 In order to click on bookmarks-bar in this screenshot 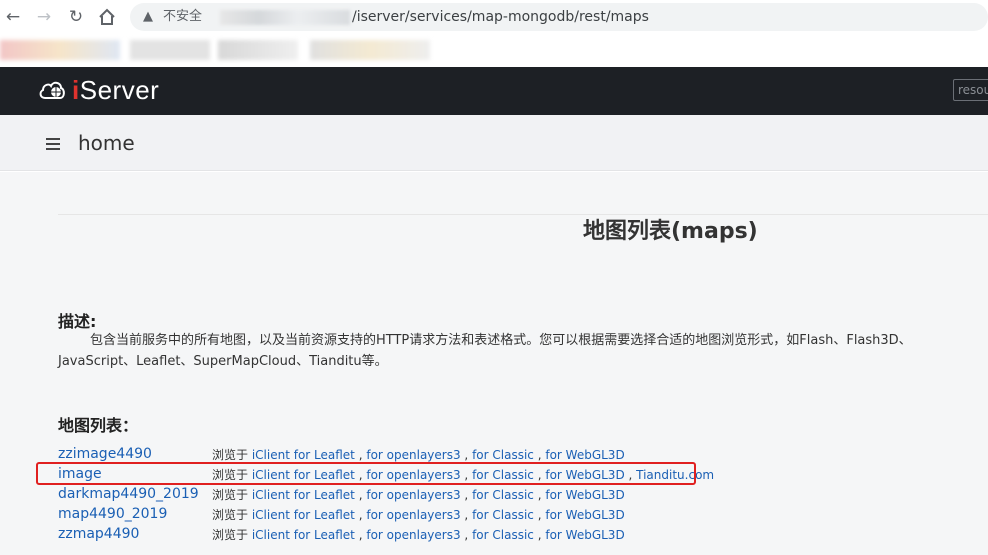, I will do `click(494, 50)`.